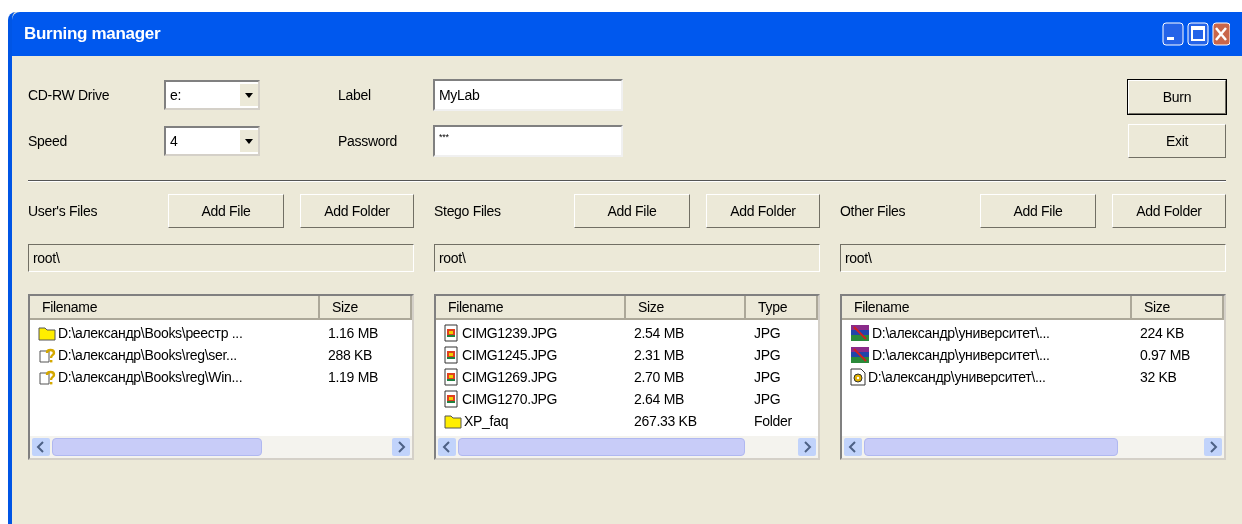 This screenshot has height=524, width=1242. Describe the element at coordinates (48, 141) in the screenshot. I see `setting-label: Speed` at that location.